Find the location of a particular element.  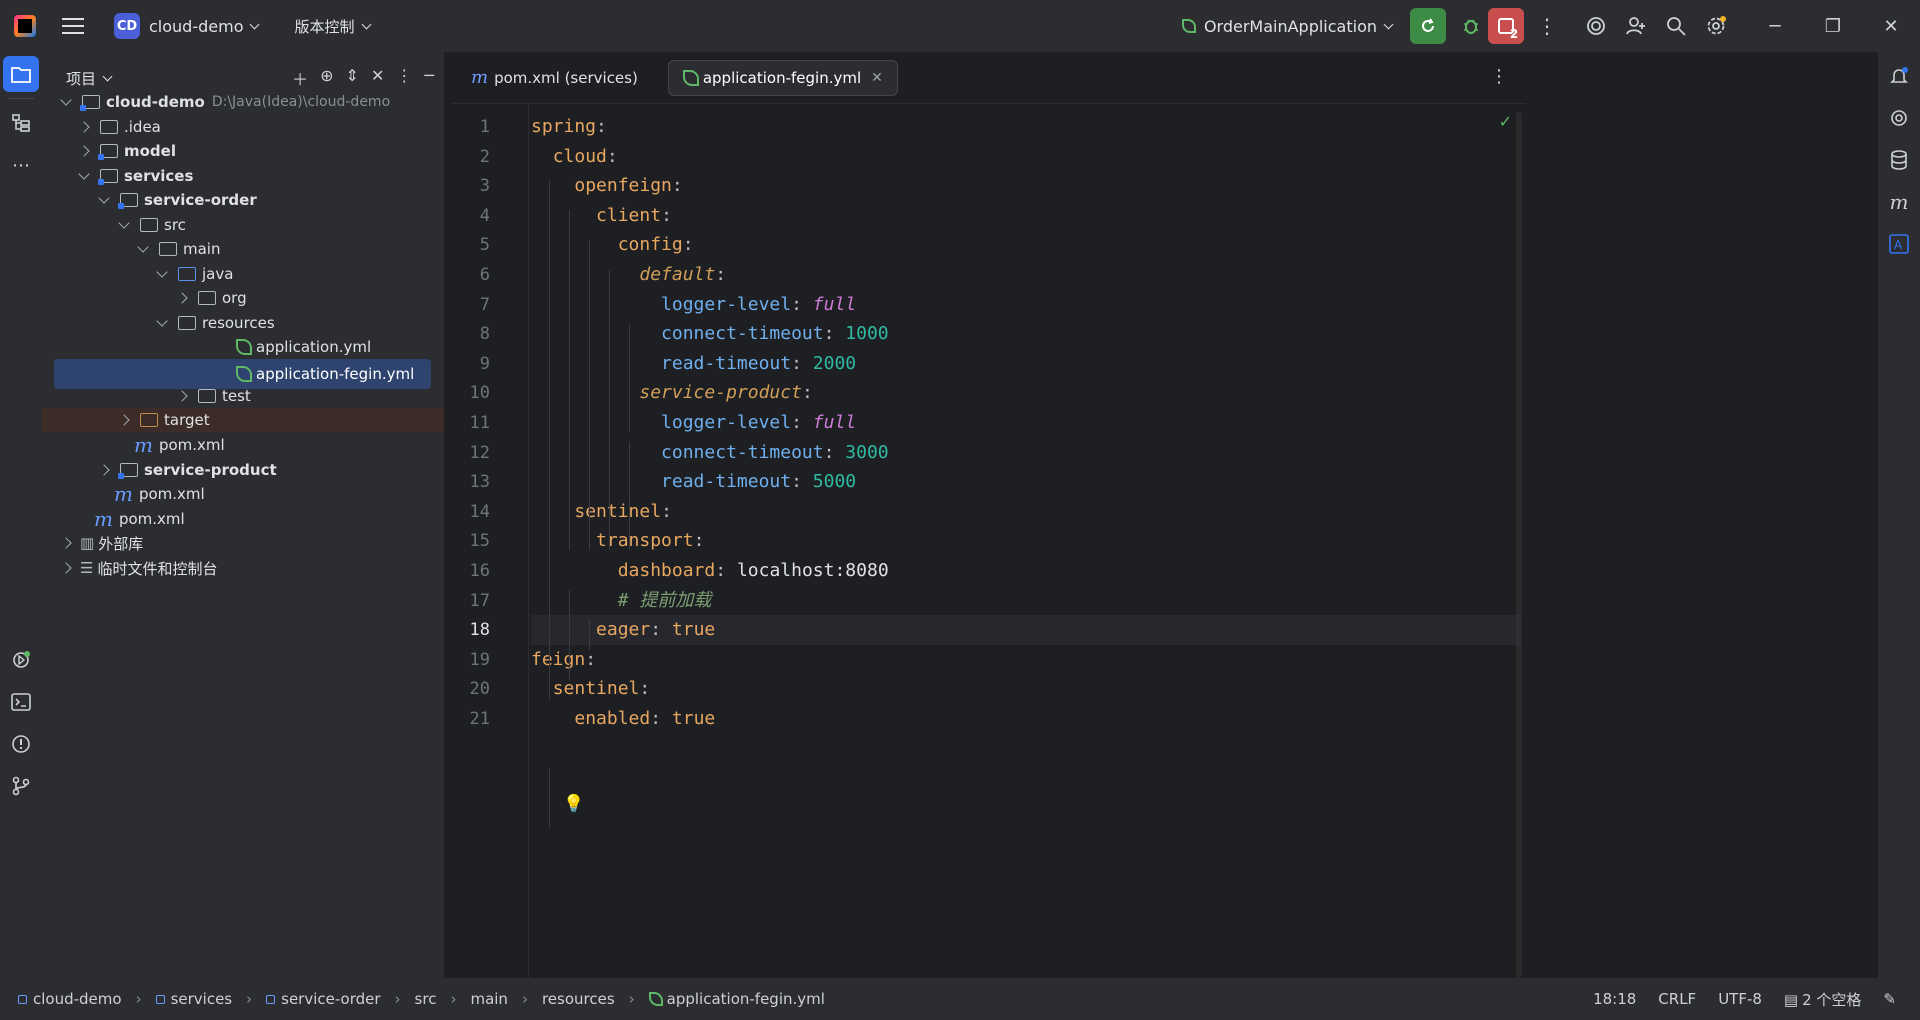

code-line: cloud: is located at coordinates (1026, 157).